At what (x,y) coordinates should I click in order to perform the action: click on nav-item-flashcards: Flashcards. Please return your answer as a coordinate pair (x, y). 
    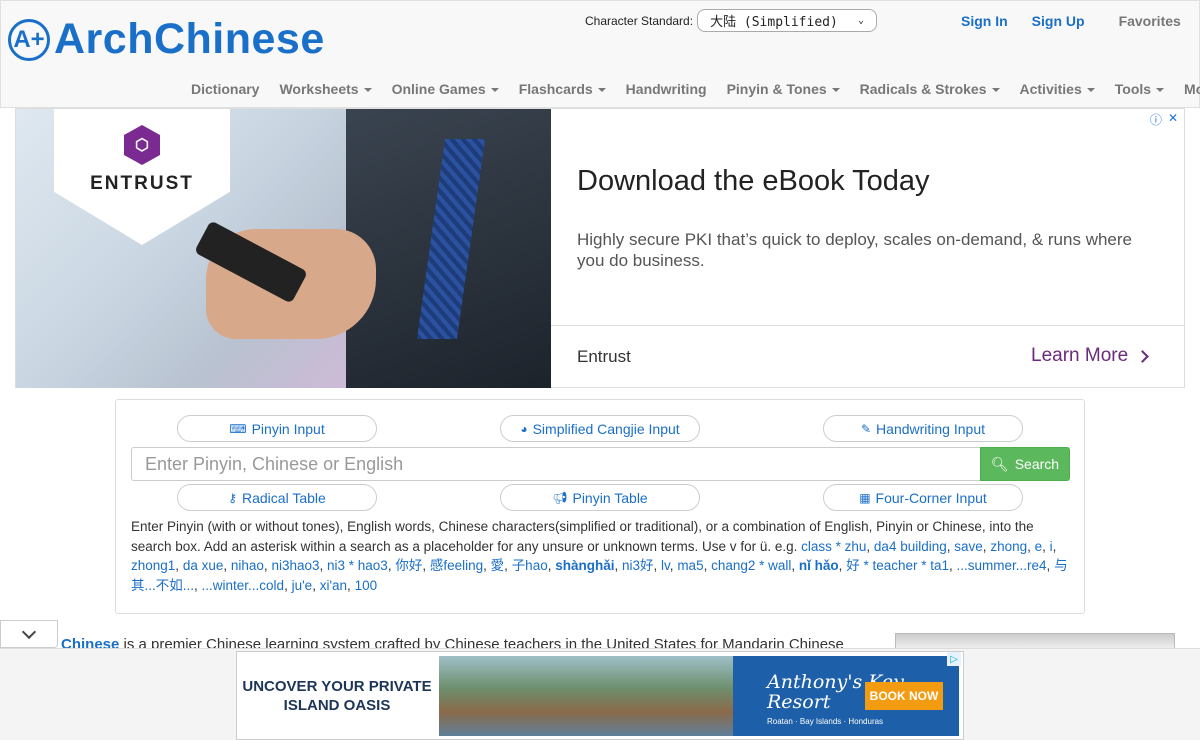
    Looking at the image, I should click on (562, 89).